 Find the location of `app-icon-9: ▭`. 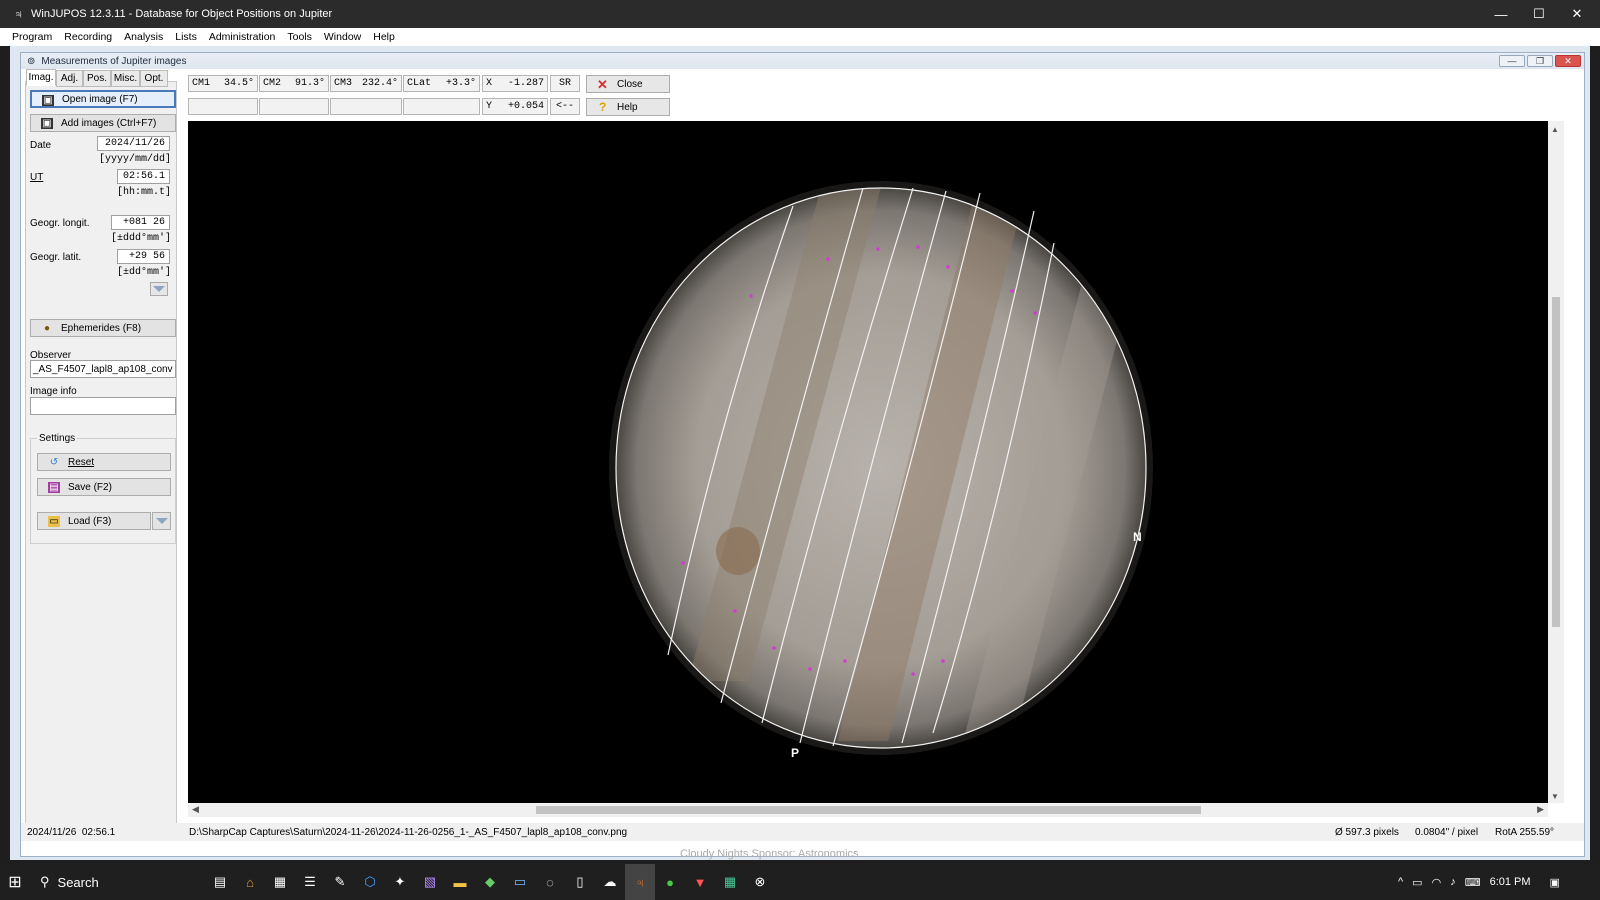

app-icon-9: ▭ is located at coordinates (520, 882).